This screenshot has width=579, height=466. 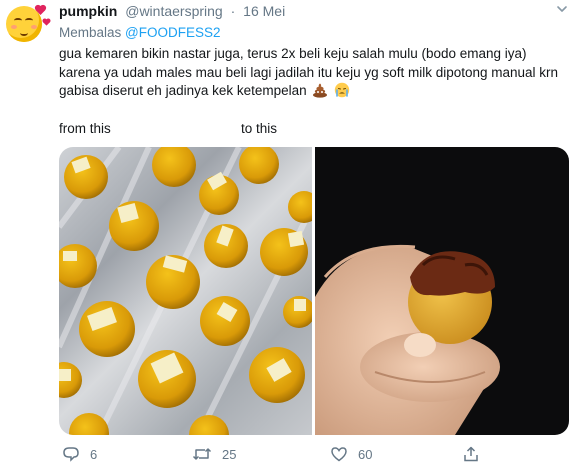 I want to click on nastar-hand-illustration, so click(x=407, y=339).